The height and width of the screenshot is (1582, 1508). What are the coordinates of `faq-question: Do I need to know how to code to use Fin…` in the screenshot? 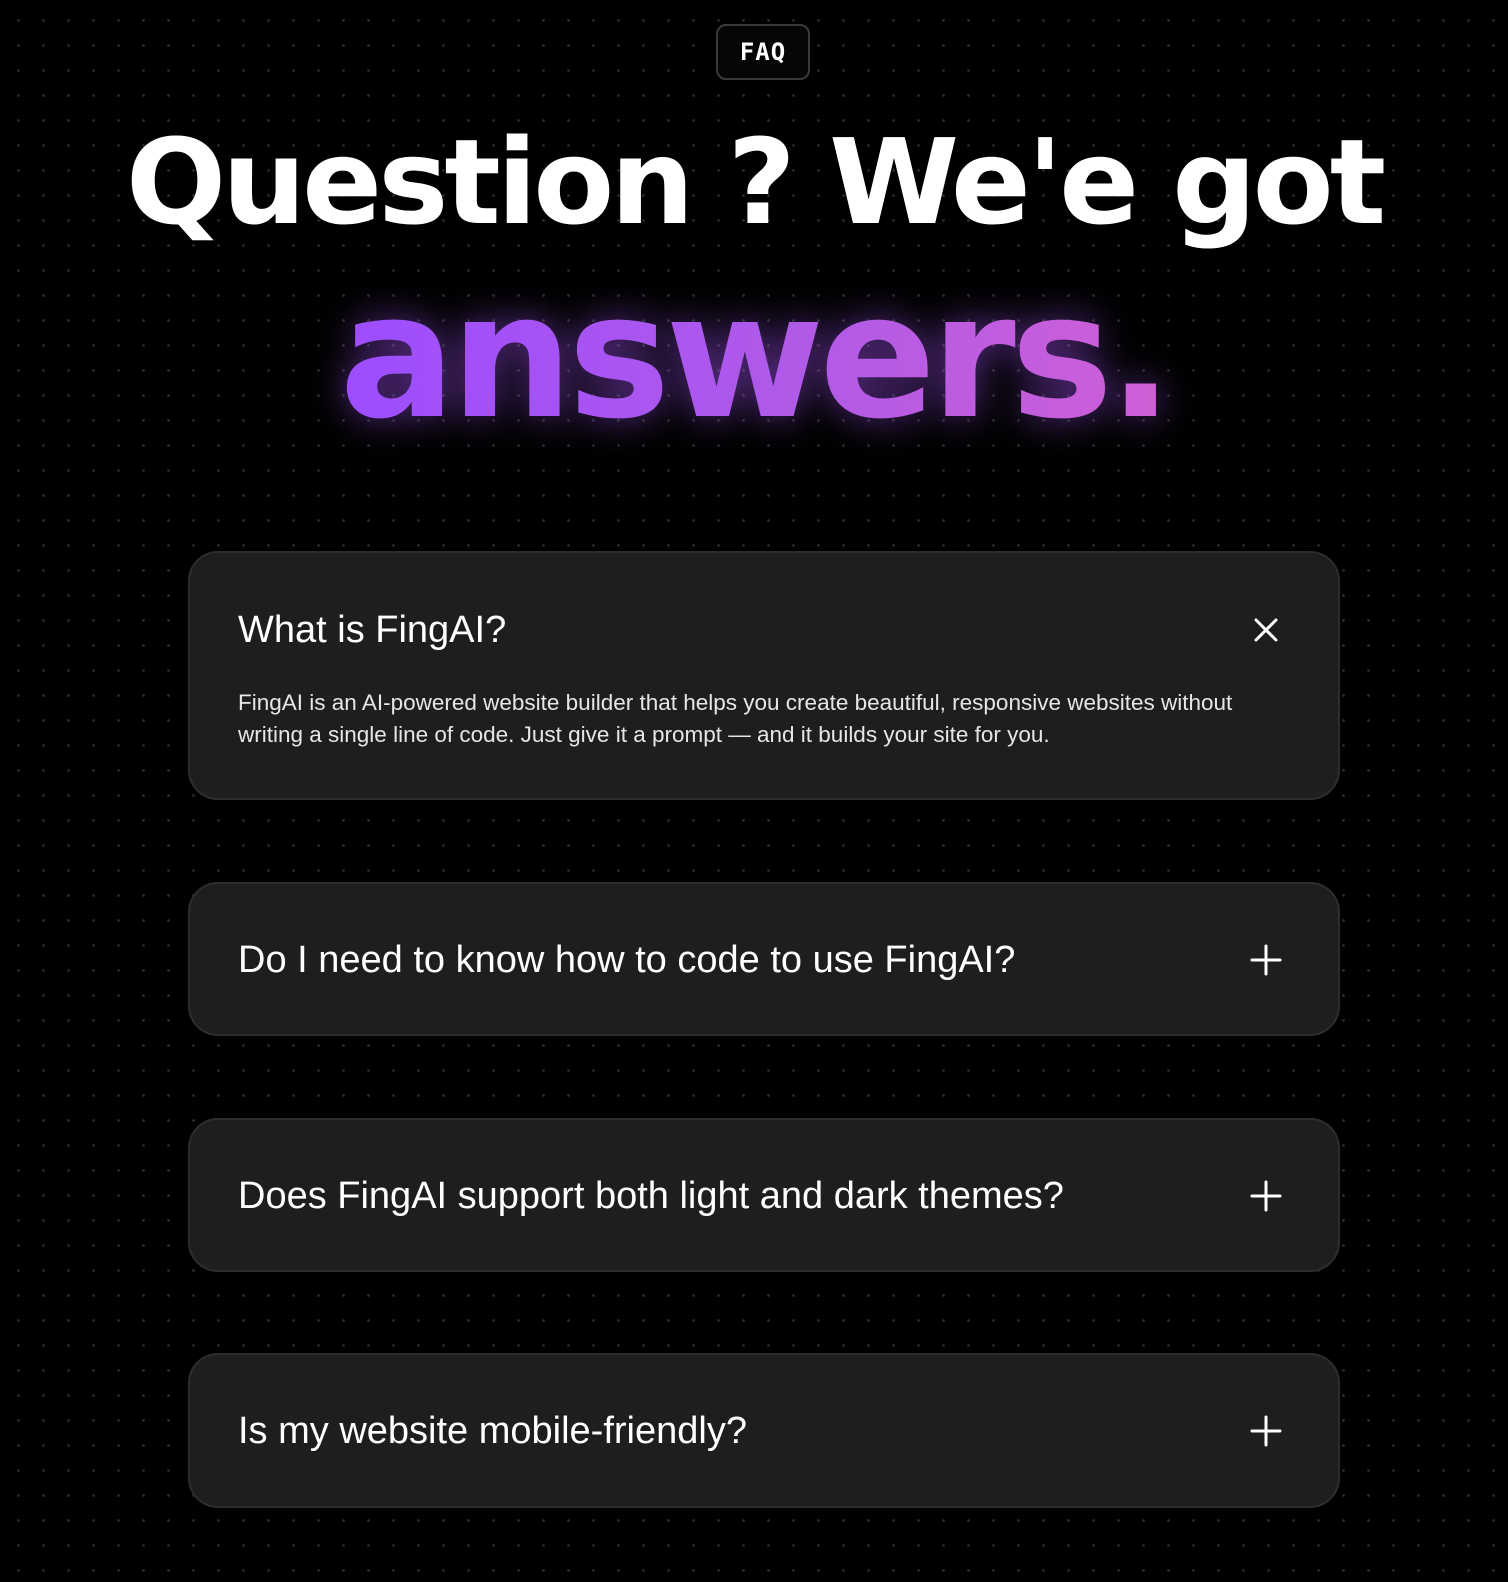 It's located at (626, 960).